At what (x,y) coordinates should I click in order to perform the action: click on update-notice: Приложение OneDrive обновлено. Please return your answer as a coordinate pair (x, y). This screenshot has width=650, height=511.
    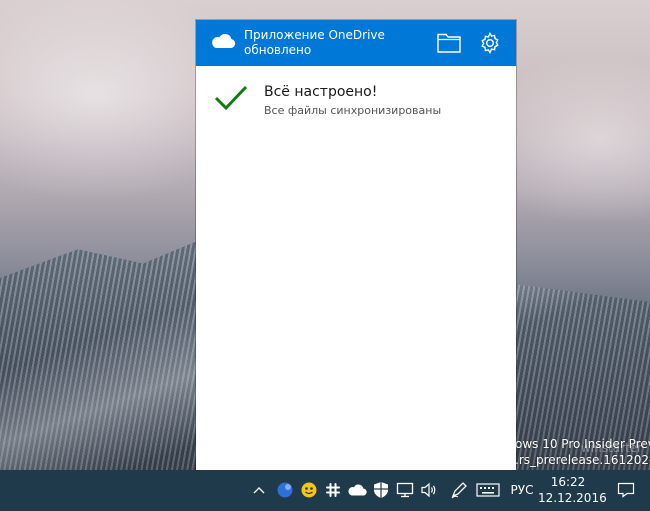
    Looking at the image, I should click on (314, 43).